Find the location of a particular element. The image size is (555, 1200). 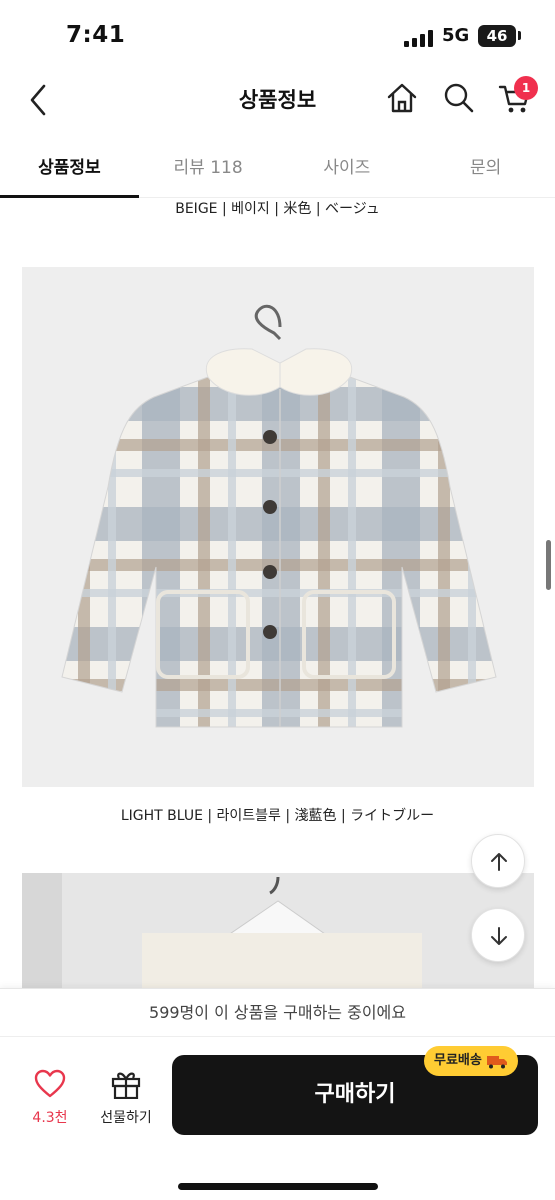

app-header: 상품정보 1 is located at coordinates (277, 100).